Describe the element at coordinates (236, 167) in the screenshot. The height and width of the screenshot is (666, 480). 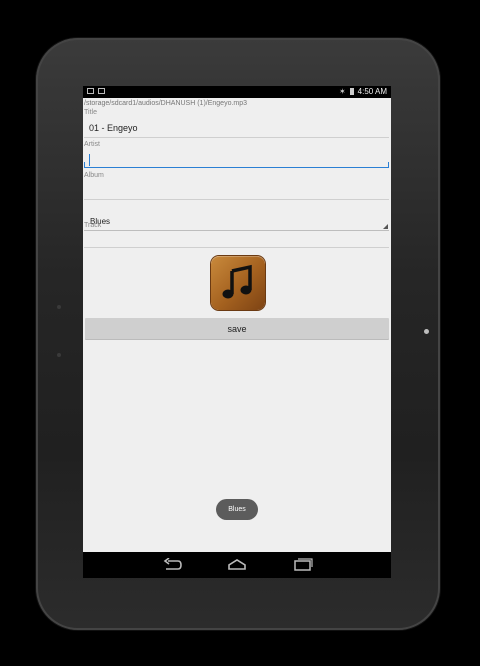
I see `artist-field-underline` at that location.